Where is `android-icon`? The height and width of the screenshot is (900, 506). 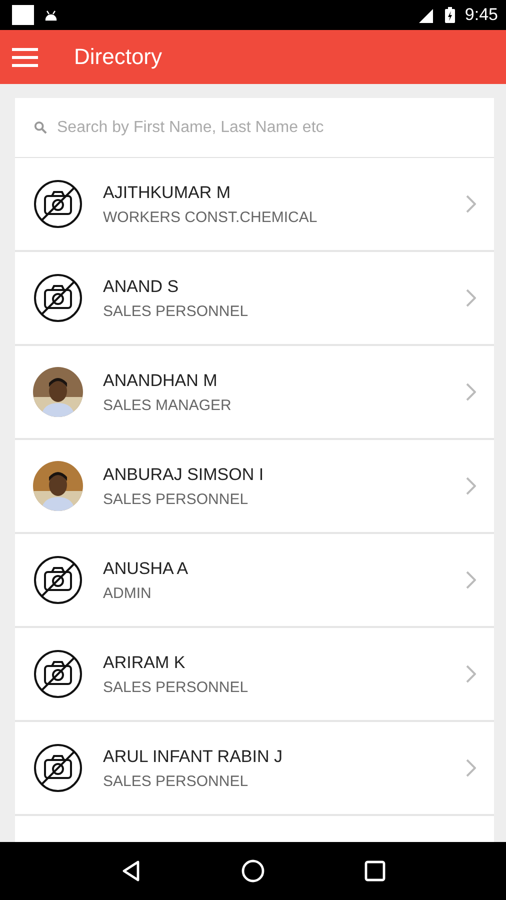 android-icon is located at coordinates (51, 15).